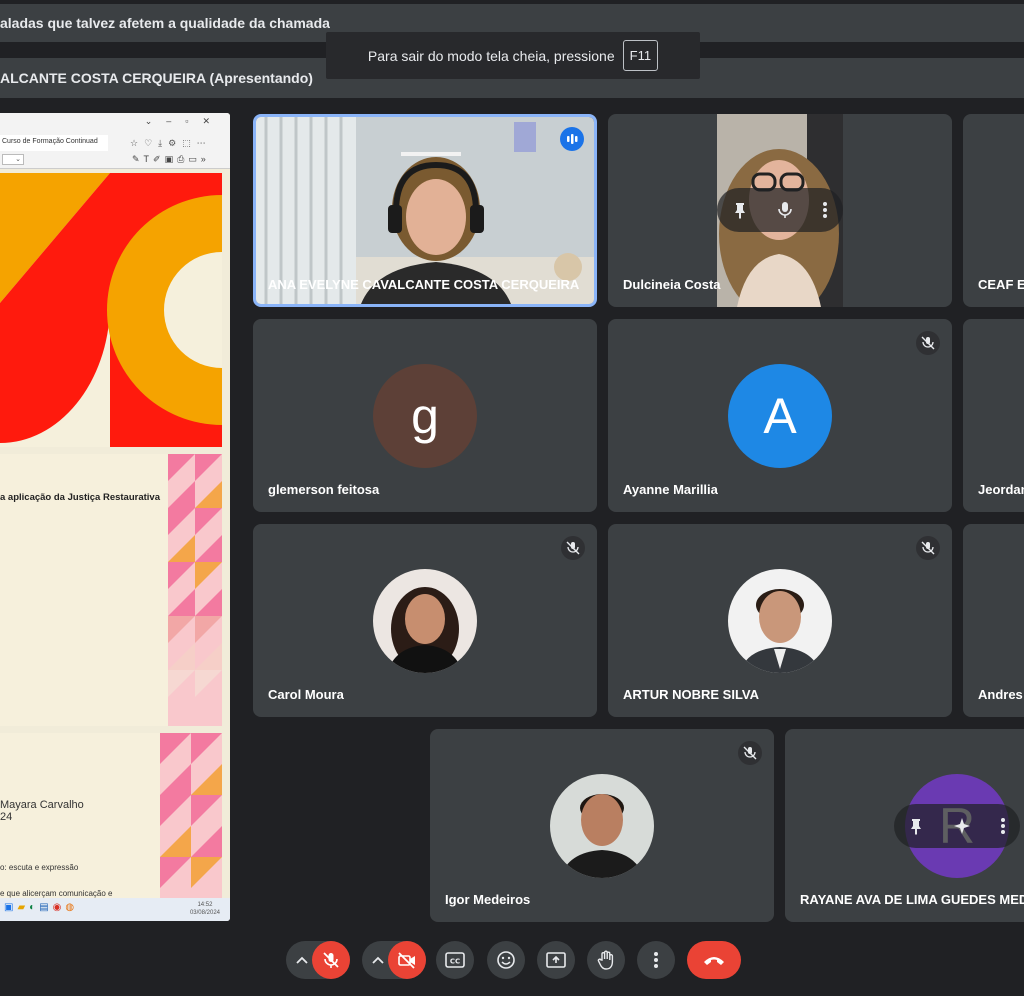  Describe the element at coordinates (171, 143) in the screenshot. I see `browser-icons: ☆♡⤓⚙⬚⋯` at that location.